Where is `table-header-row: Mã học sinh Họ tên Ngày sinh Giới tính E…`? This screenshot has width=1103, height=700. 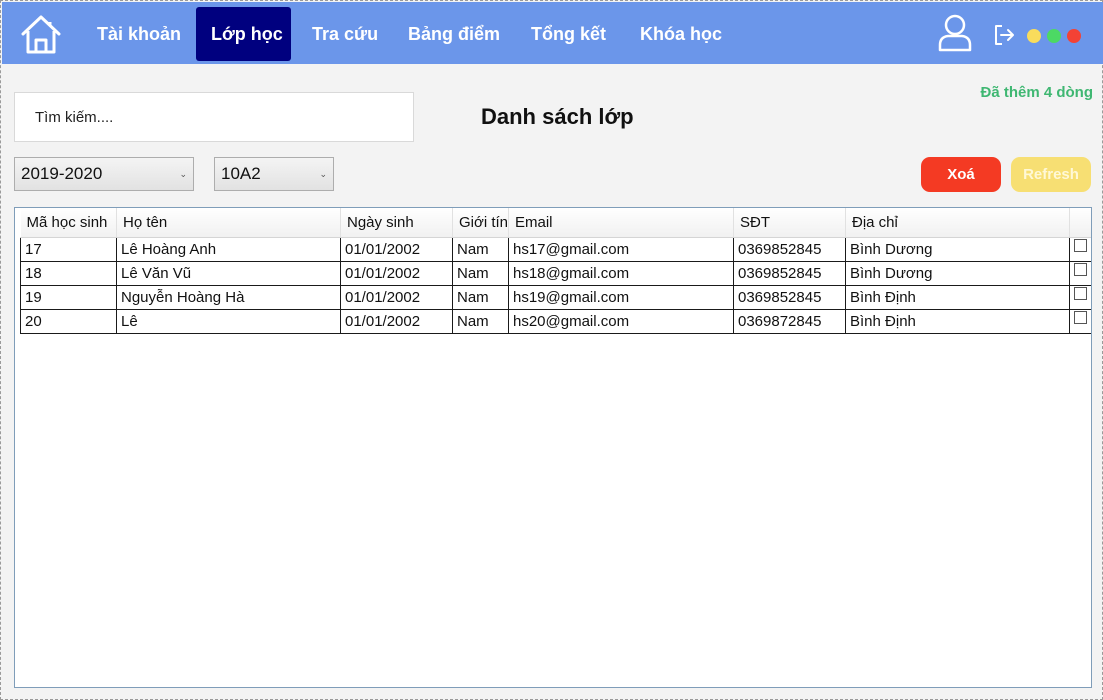
table-header-row: Mã học sinh Họ tên Ngày sinh Giới tính E… is located at coordinates (555, 223).